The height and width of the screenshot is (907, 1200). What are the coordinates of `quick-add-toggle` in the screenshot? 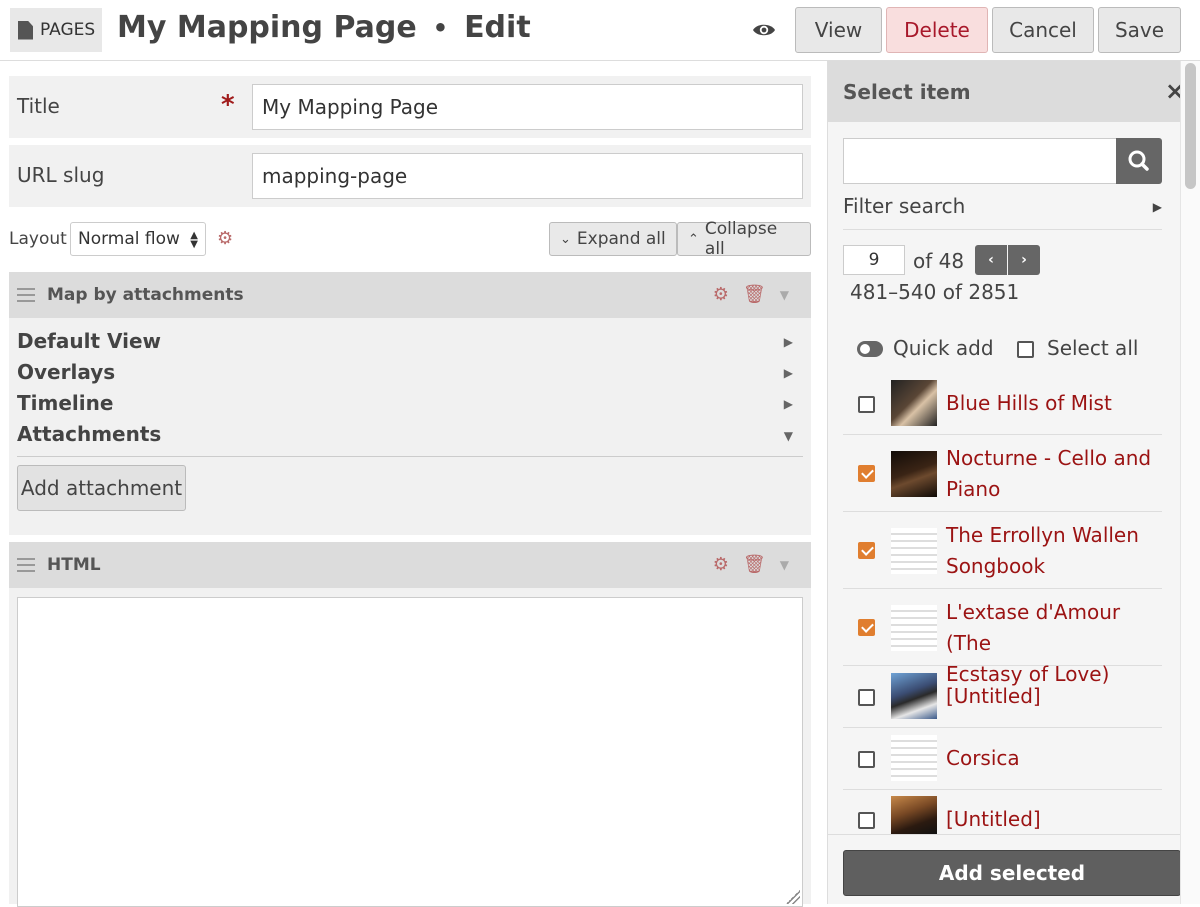 It's located at (870, 349).